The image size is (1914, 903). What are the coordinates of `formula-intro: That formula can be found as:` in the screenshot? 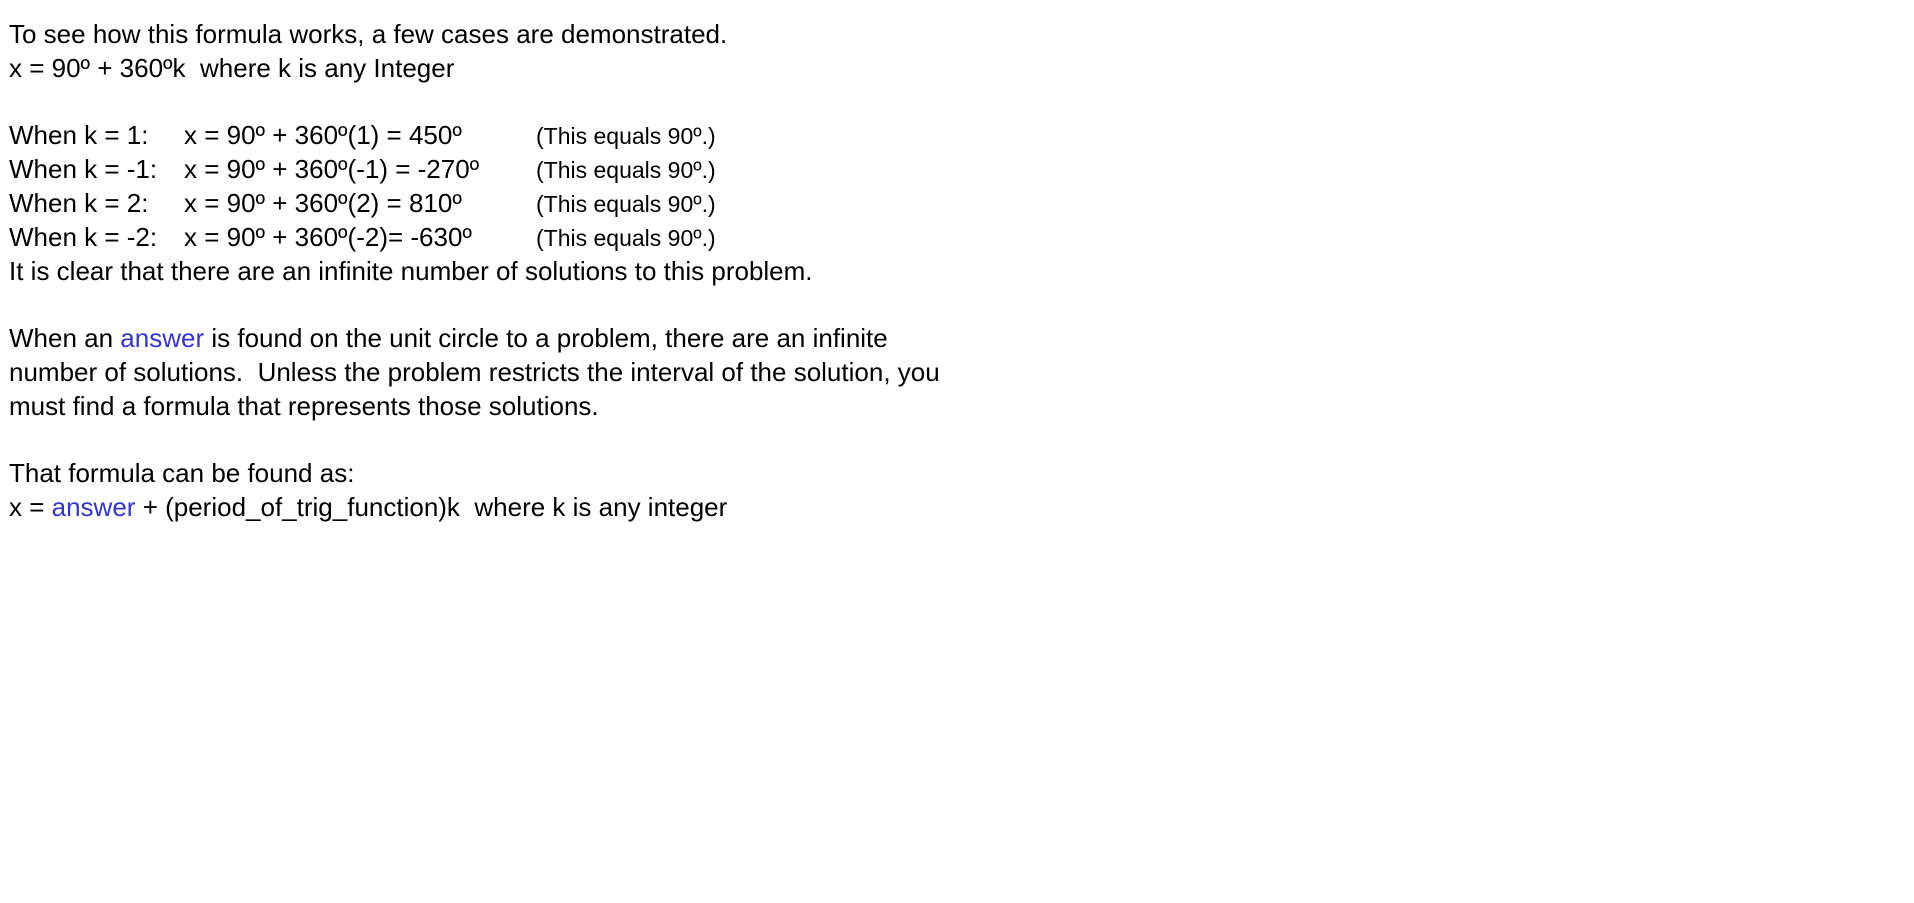 It's located at (182, 473).